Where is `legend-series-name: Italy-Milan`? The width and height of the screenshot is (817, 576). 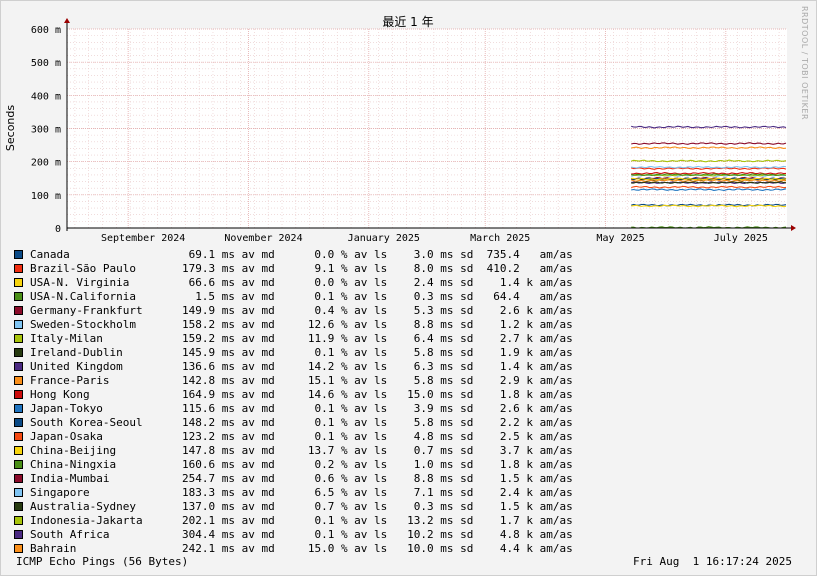
legend-series-name: Italy-Milan is located at coordinates (66, 338).